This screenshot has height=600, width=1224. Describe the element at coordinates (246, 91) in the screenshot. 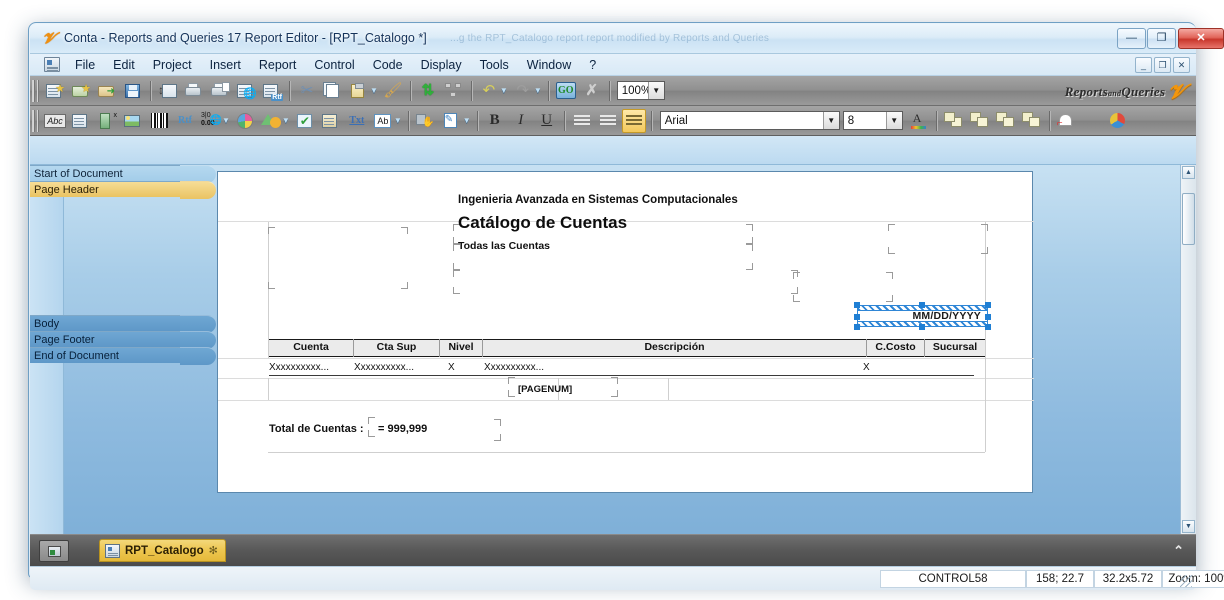

I see `export-html-icon: 🌐` at that location.